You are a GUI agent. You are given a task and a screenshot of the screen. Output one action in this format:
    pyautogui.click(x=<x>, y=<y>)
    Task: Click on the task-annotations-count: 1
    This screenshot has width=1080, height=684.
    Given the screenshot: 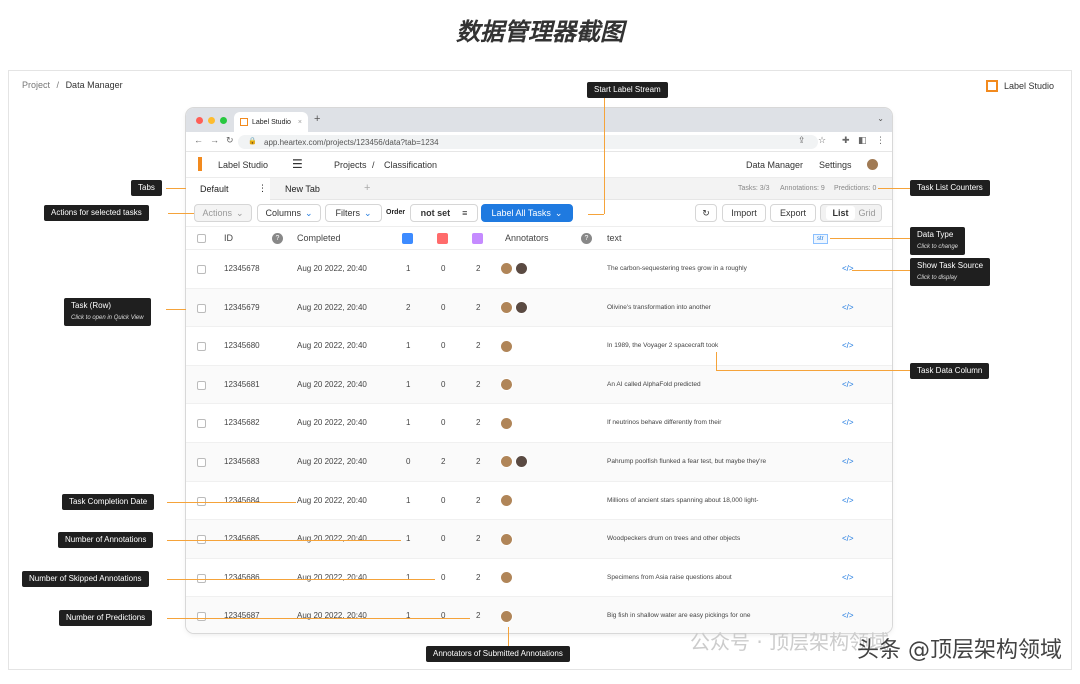 What is the action you would take?
    pyautogui.click(x=408, y=423)
    